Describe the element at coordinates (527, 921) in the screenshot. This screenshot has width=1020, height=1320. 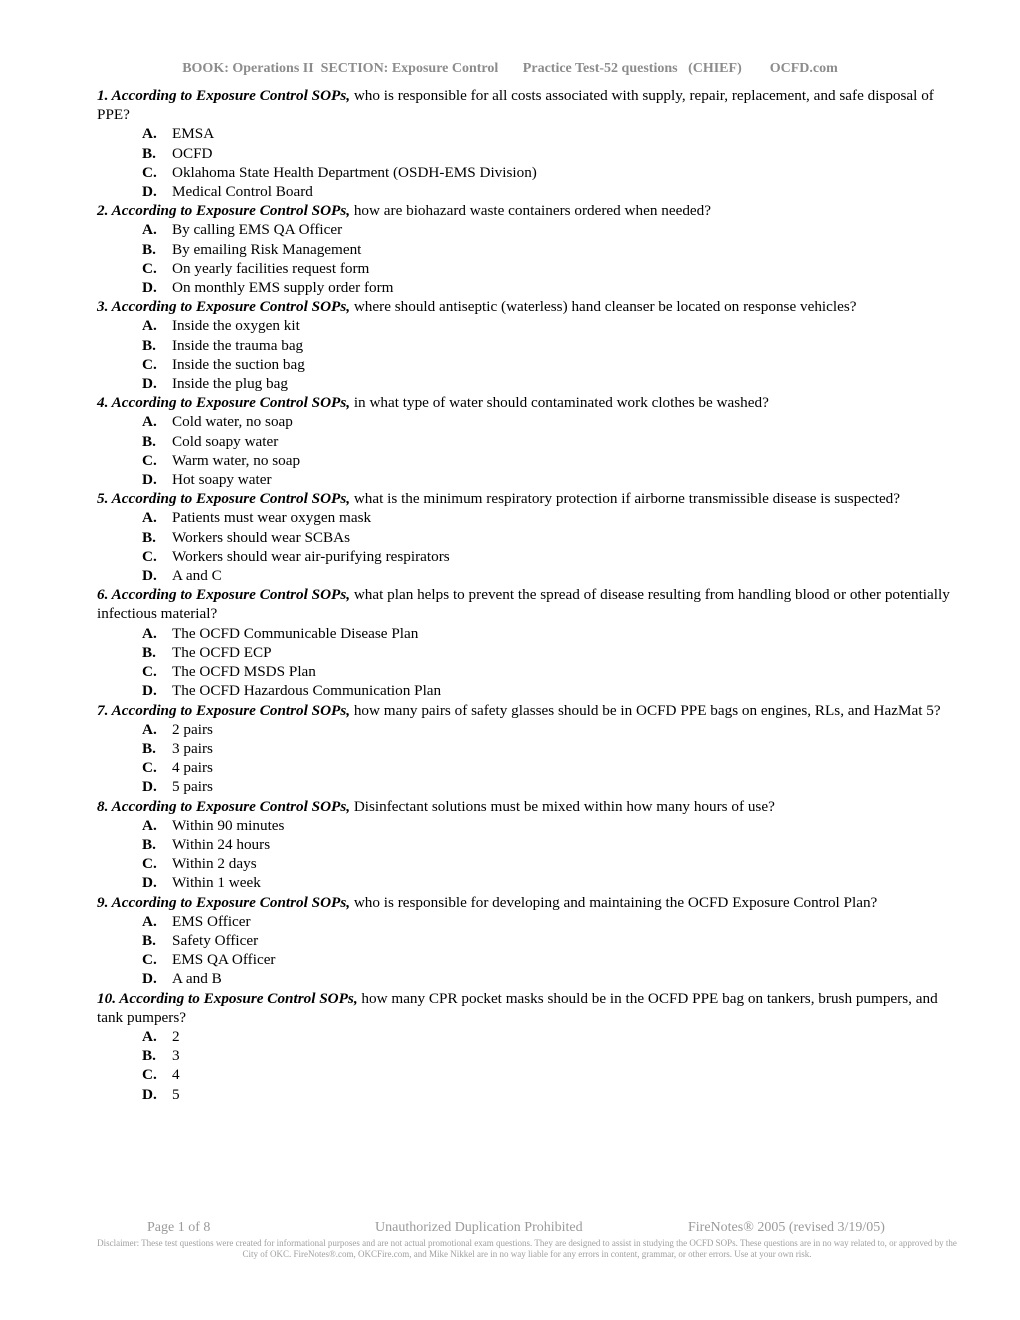
I see `answer-option: A. EMS Officer` at that location.